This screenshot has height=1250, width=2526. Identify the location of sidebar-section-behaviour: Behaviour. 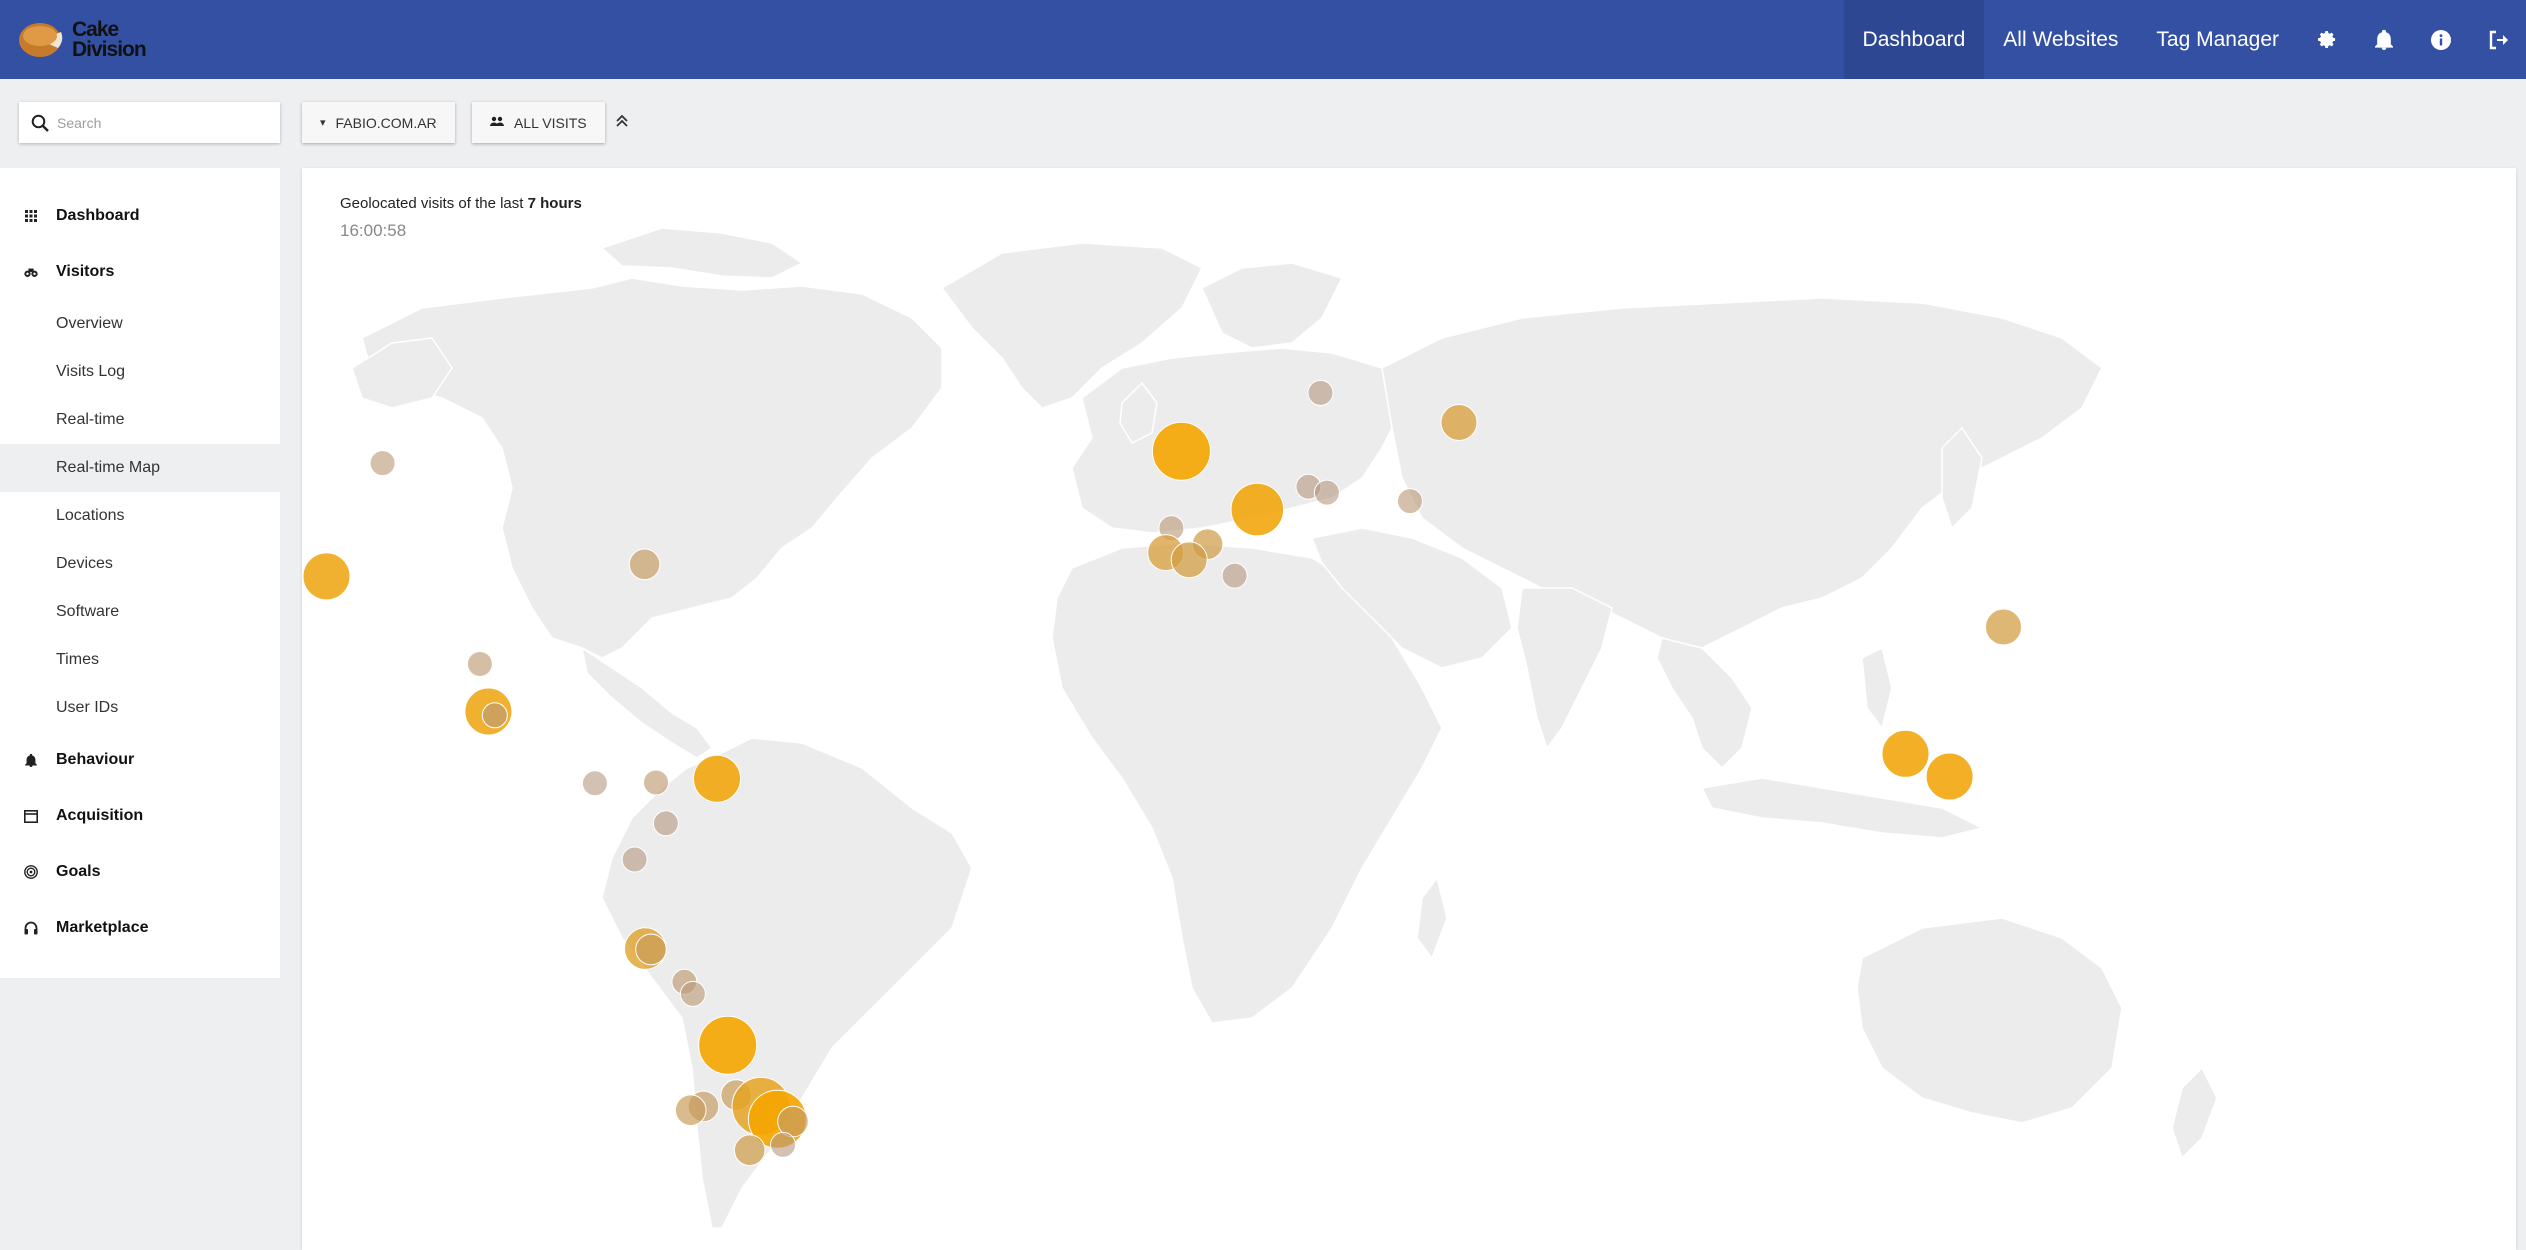
(140, 760).